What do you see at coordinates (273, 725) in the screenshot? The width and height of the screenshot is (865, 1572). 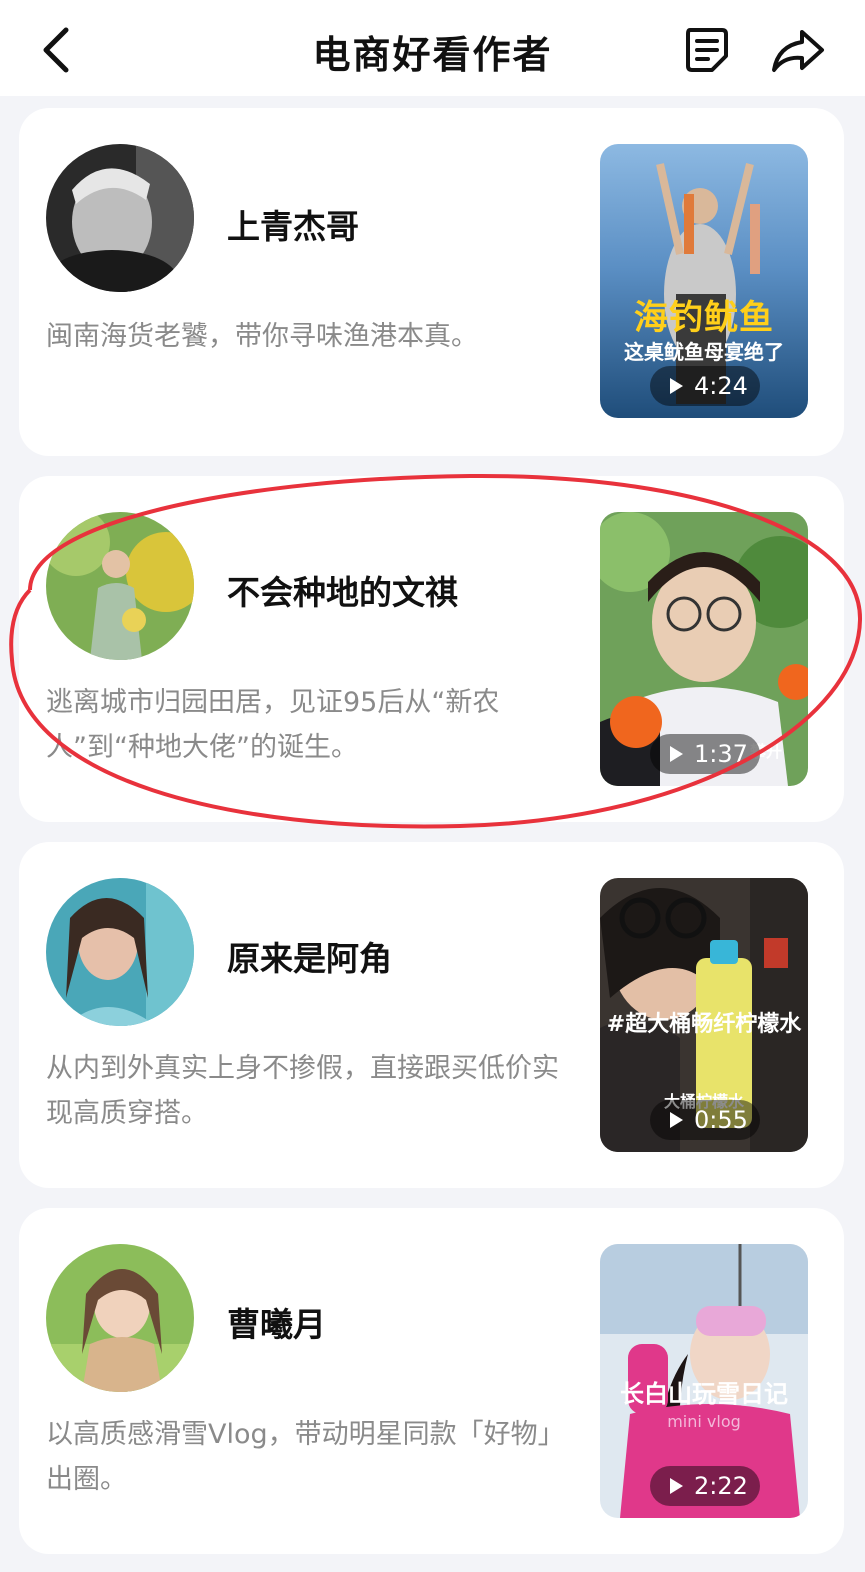 I see `author-desc: 逃离城市归园田居，见证95后从“新农人”到“种地大佬”的诞生。` at bounding box center [273, 725].